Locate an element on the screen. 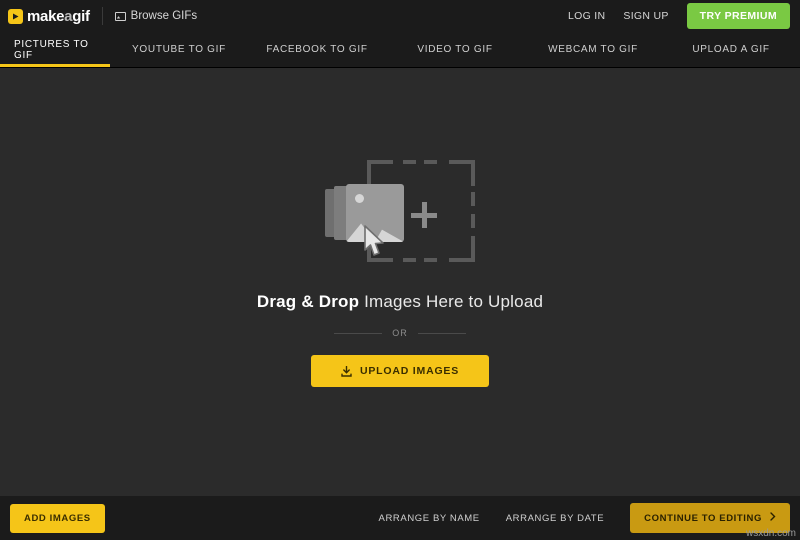  tab-pictures-to-gif: PICTURES TO GIF is located at coordinates (55, 49).